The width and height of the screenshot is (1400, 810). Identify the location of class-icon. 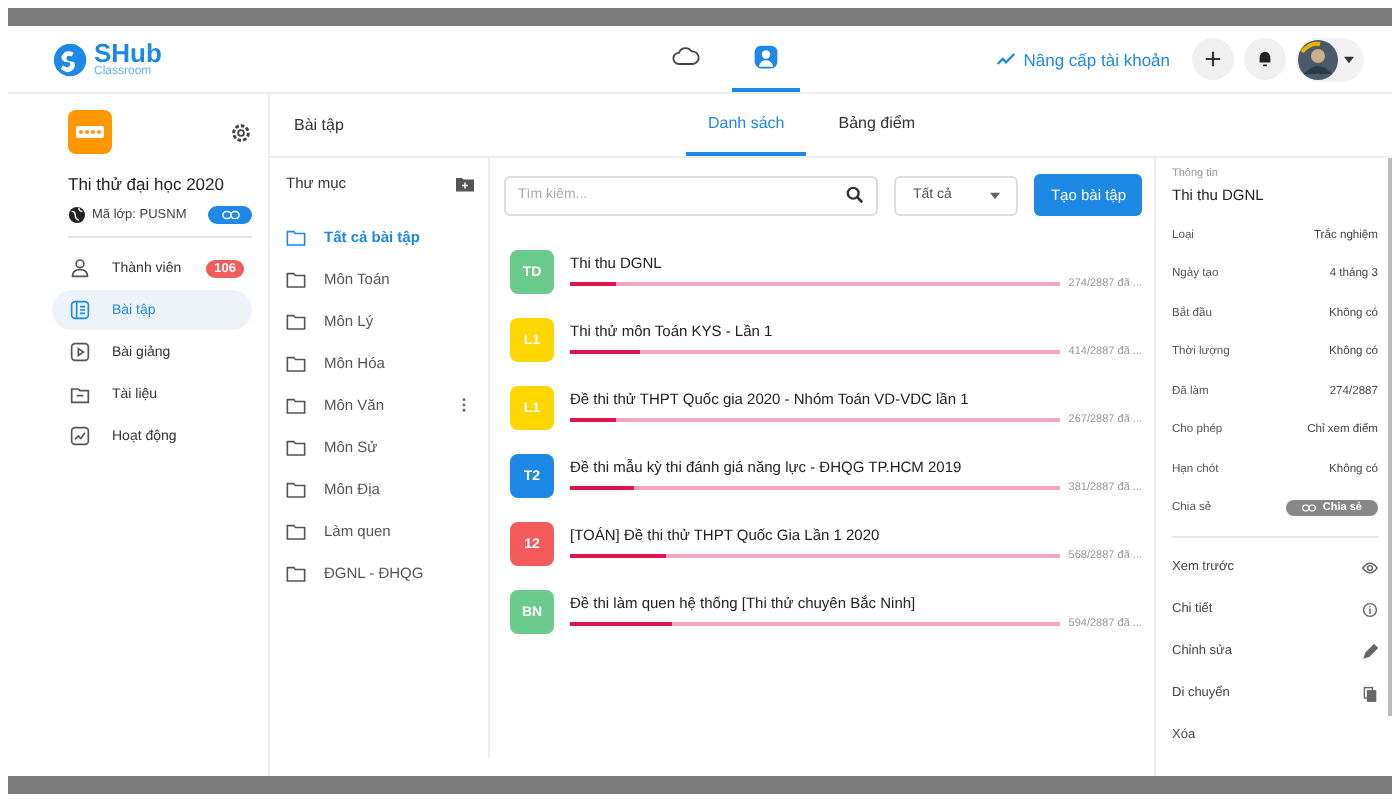
(90, 132).